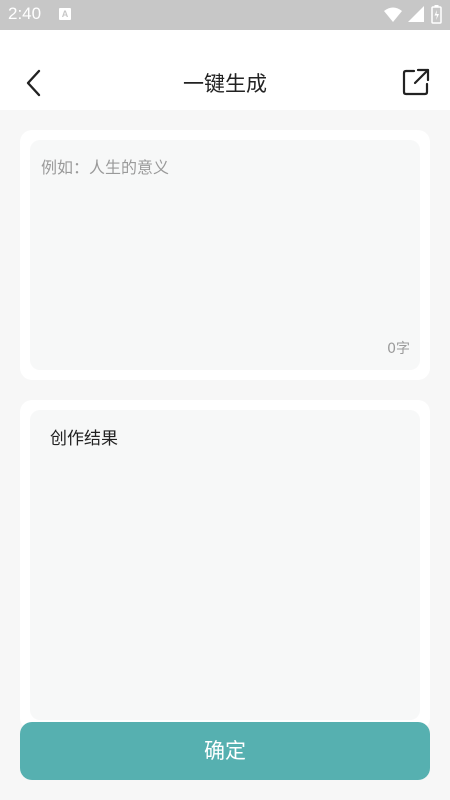 The image size is (450, 800). Describe the element at coordinates (225, 751) in the screenshot. I see `confirm-button: 确定` at that location.